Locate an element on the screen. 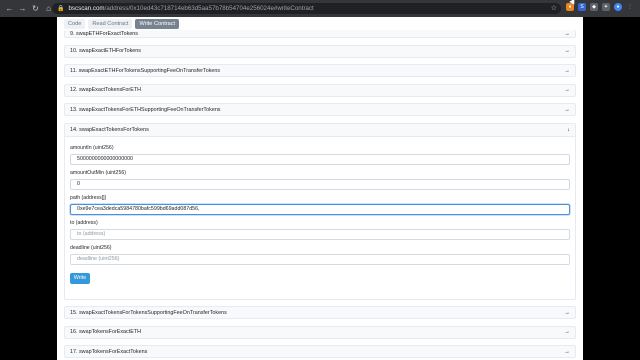 This screenshot has height=360, width=640. amountin-label: amountIn (uint256) is located at coordinates (92, 147).